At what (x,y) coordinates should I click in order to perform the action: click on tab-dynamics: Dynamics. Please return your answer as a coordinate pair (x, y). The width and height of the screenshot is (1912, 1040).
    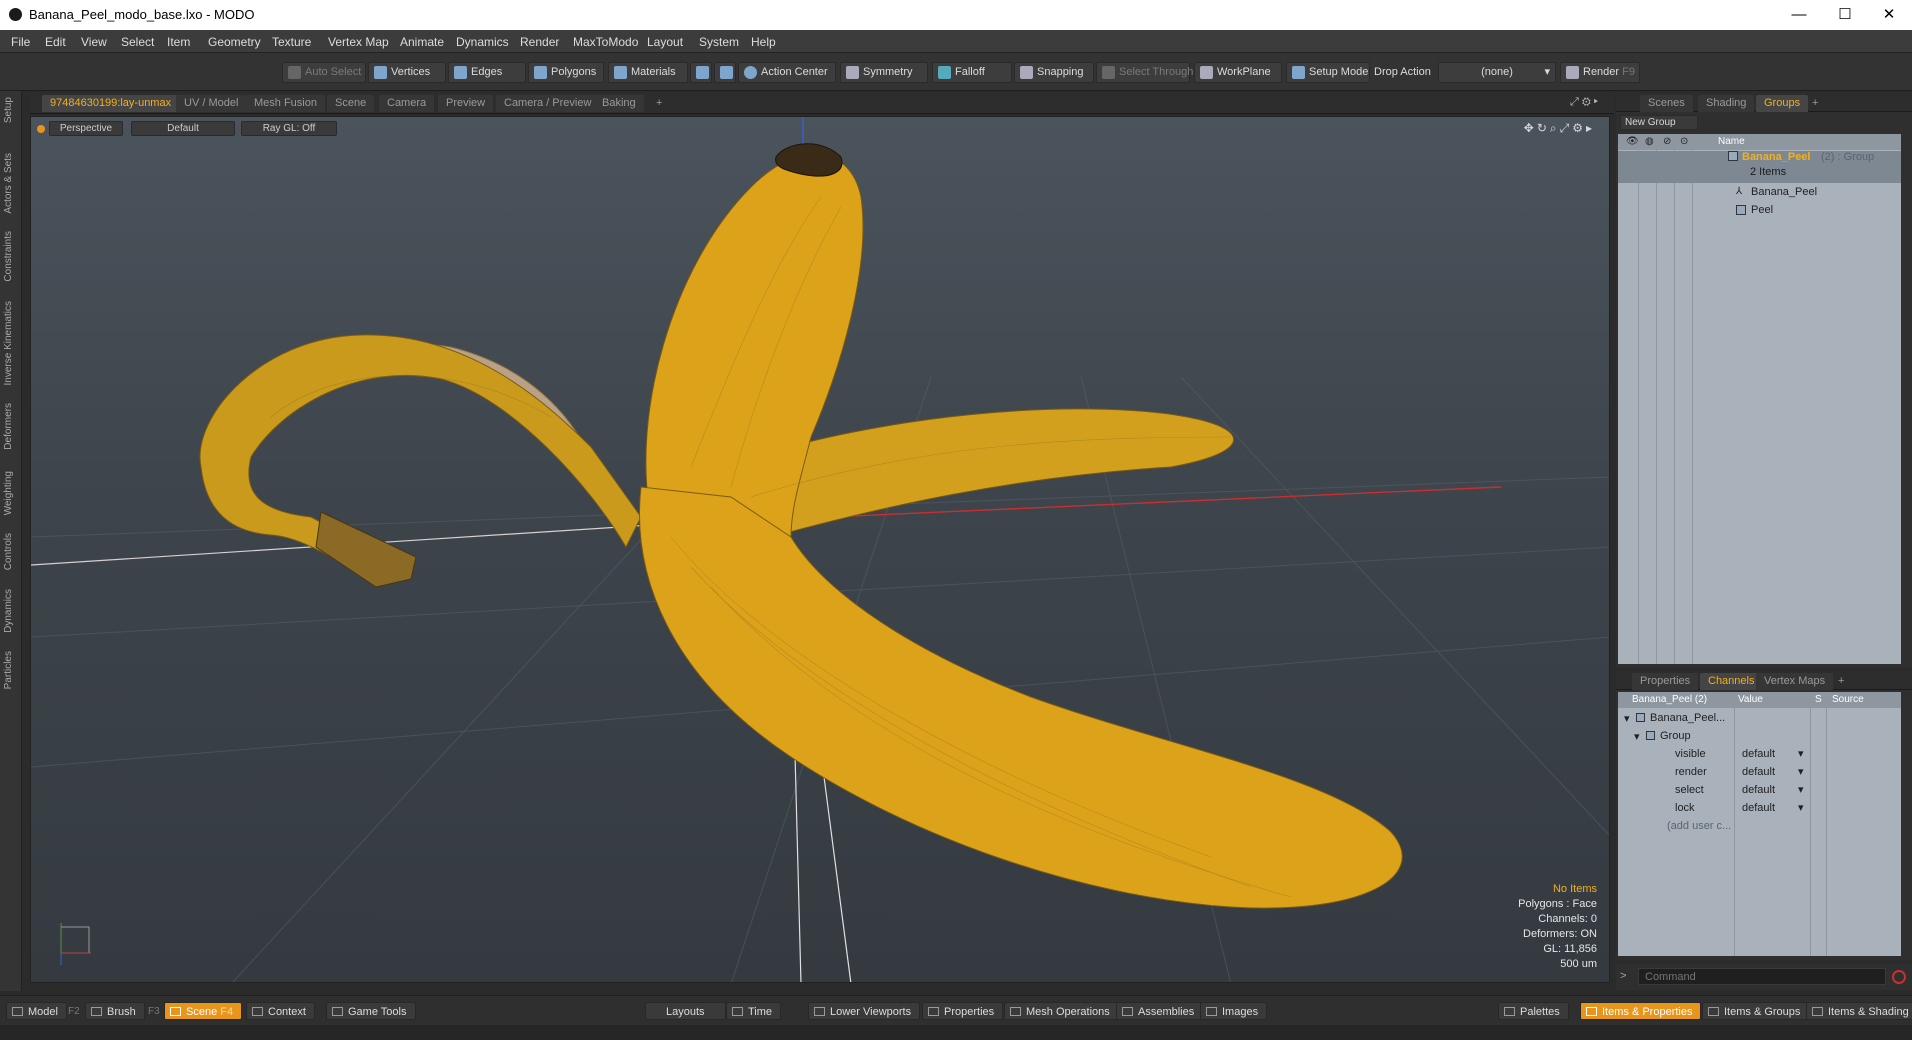
    Looking at the image, I should click on (8, 611).